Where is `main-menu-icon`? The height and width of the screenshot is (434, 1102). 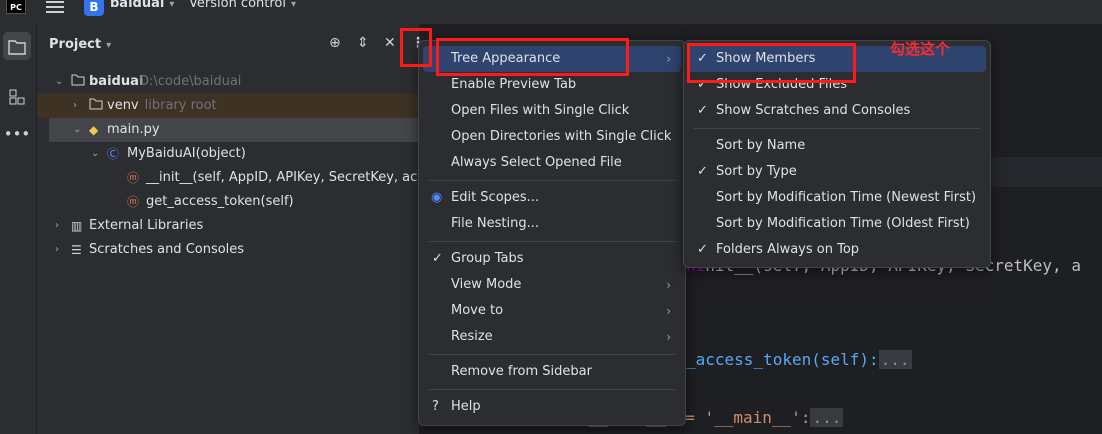
main-menu-icon is located at coordinates (55, 8).